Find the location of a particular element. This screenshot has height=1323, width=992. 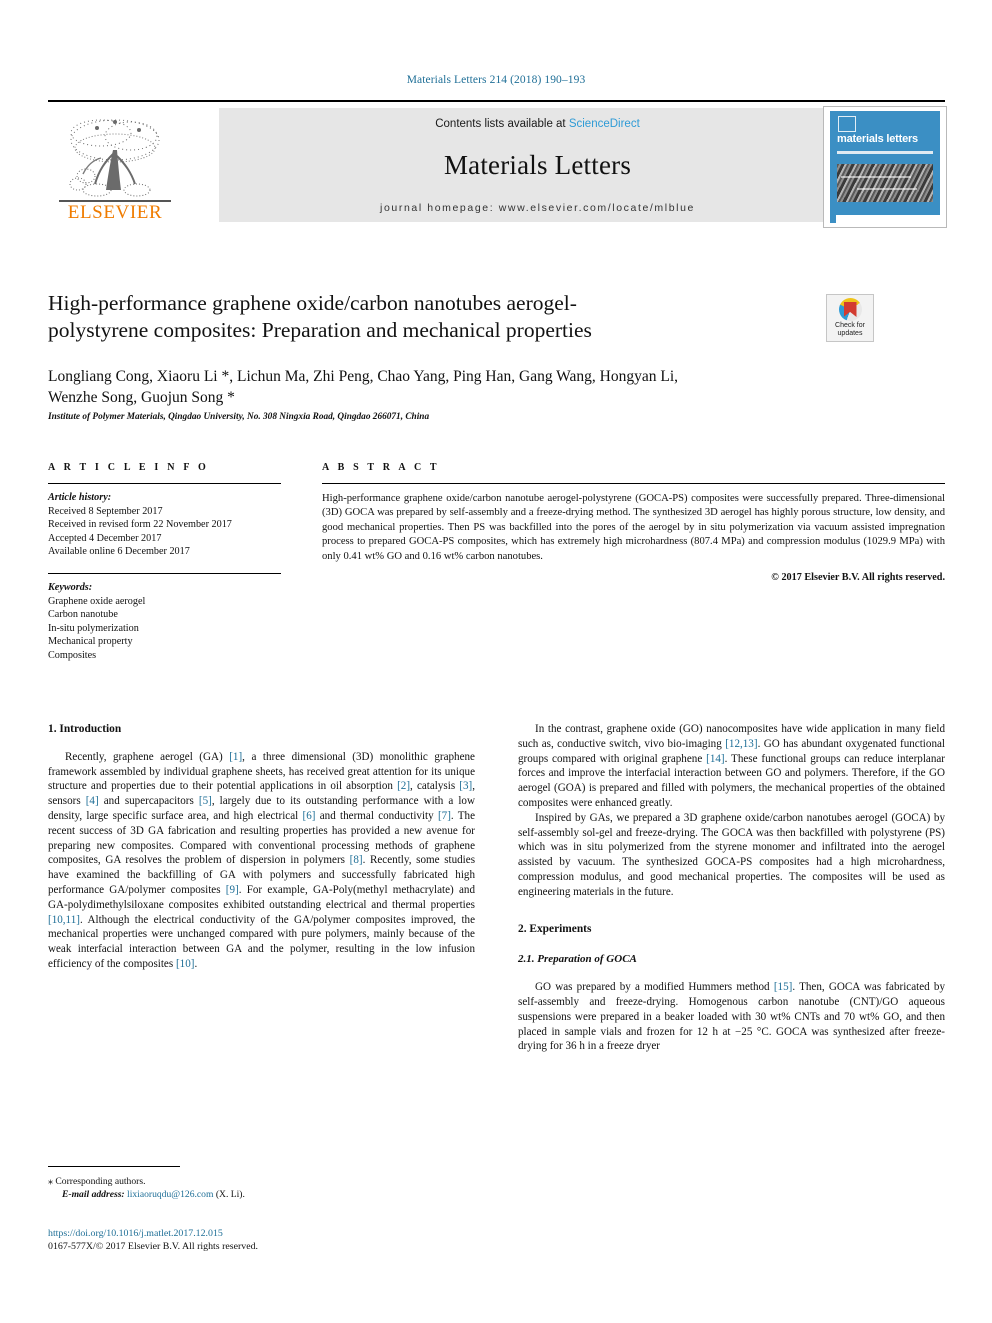

journal-title: Materials Letters is located at coordinates (537, 165).